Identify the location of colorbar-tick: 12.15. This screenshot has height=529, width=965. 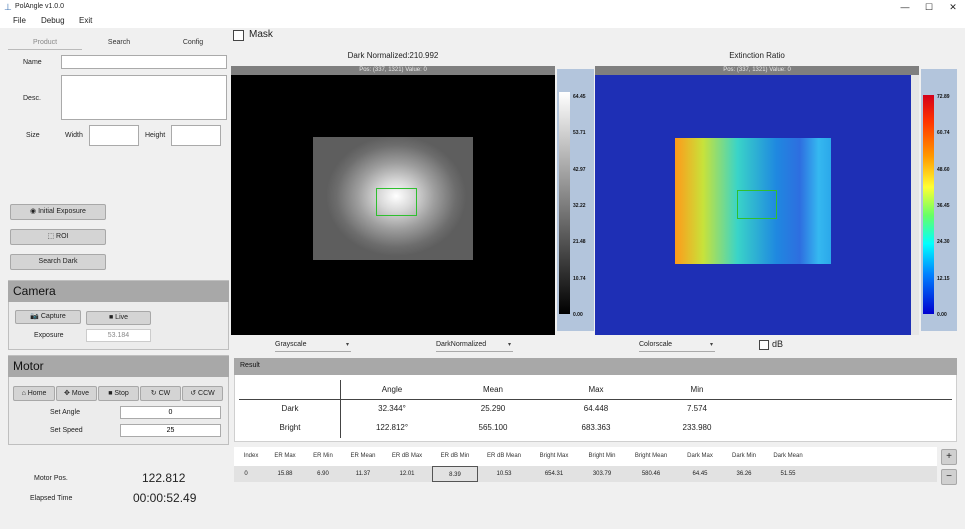
(943, 279).